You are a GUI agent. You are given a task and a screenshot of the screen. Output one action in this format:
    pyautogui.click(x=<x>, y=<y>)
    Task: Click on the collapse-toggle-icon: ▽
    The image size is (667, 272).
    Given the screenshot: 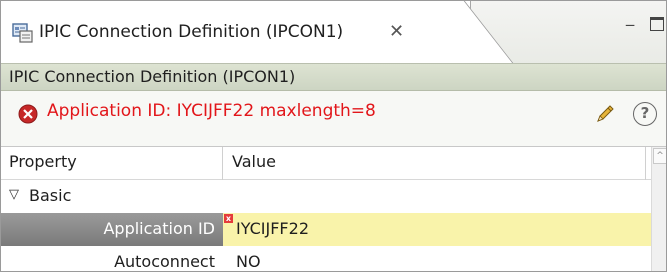 What is the action you would take?
    pyautogui.click(x=14, y=194)
    